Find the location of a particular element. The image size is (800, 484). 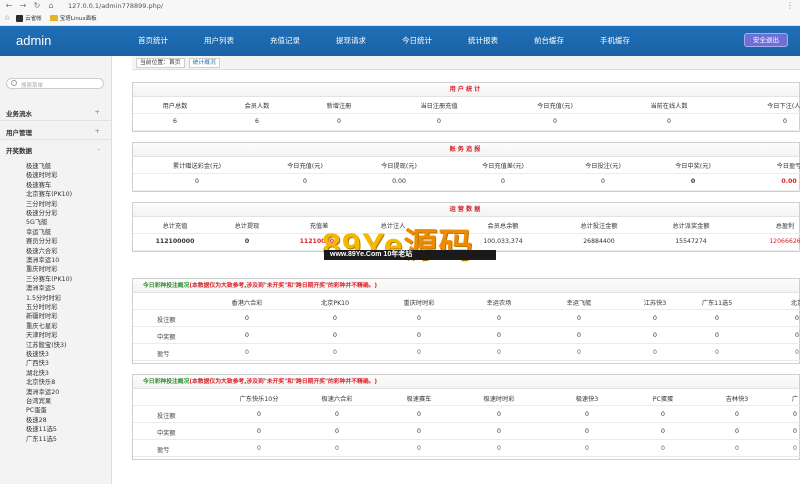

column-header: 总盈利 is located at coordinates (785, 226).